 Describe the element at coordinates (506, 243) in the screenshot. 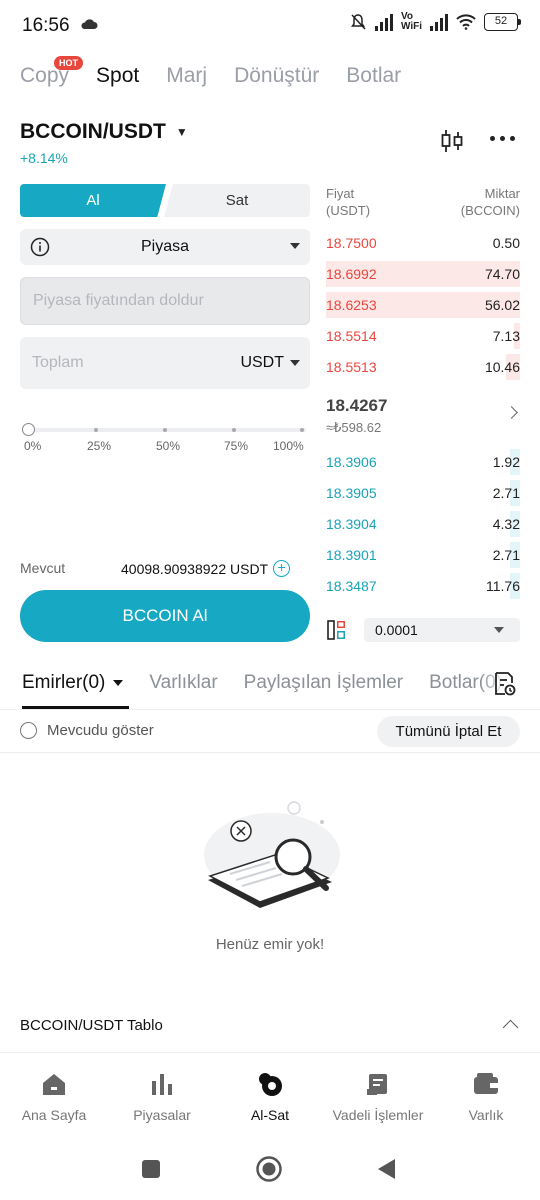

I see `ask-qty: 0.50` at that location.